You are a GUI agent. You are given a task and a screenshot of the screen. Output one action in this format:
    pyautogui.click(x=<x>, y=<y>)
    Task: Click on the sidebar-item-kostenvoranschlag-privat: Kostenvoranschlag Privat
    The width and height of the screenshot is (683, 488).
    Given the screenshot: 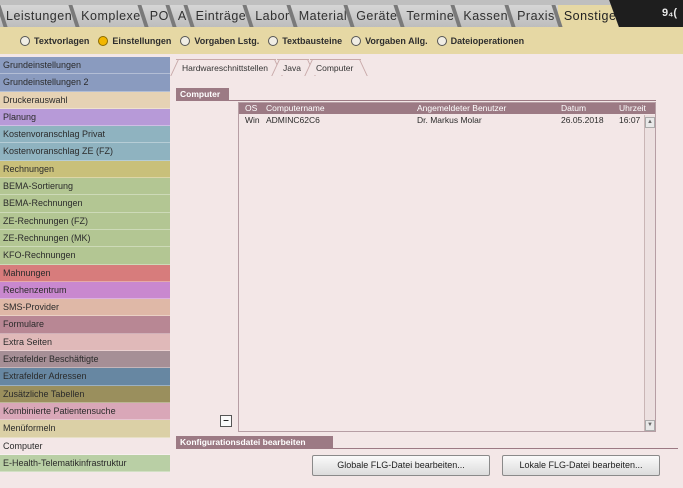 What is the action you would take?
    pyautogui.click(x=85, y=135)
    